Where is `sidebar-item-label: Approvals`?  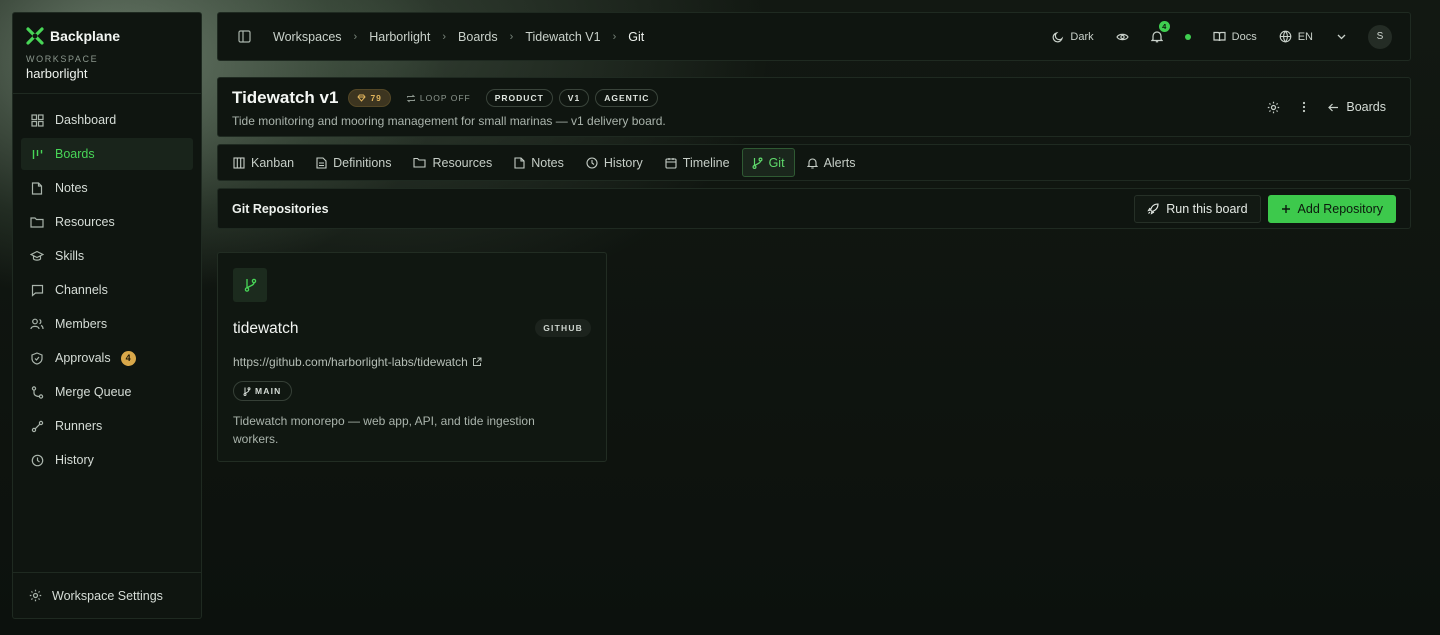 sidebar-item-label: Approvals is located at coordinates (83, 358).